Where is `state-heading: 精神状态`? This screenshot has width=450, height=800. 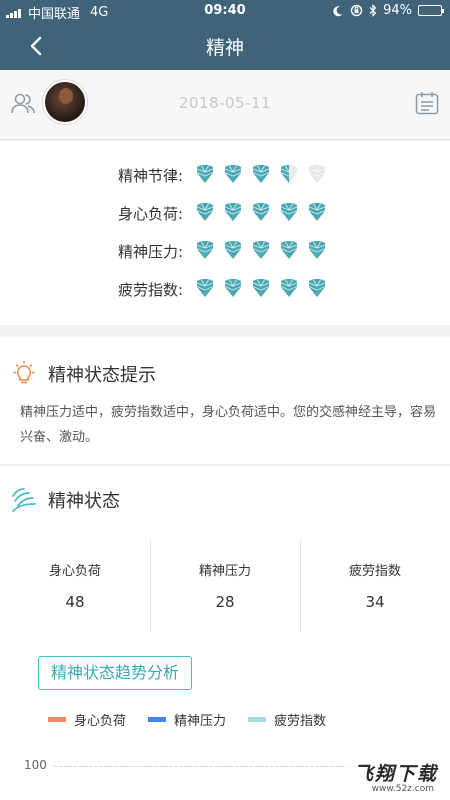
state-heading: 精神状态 is located at coordinates (84, 501).